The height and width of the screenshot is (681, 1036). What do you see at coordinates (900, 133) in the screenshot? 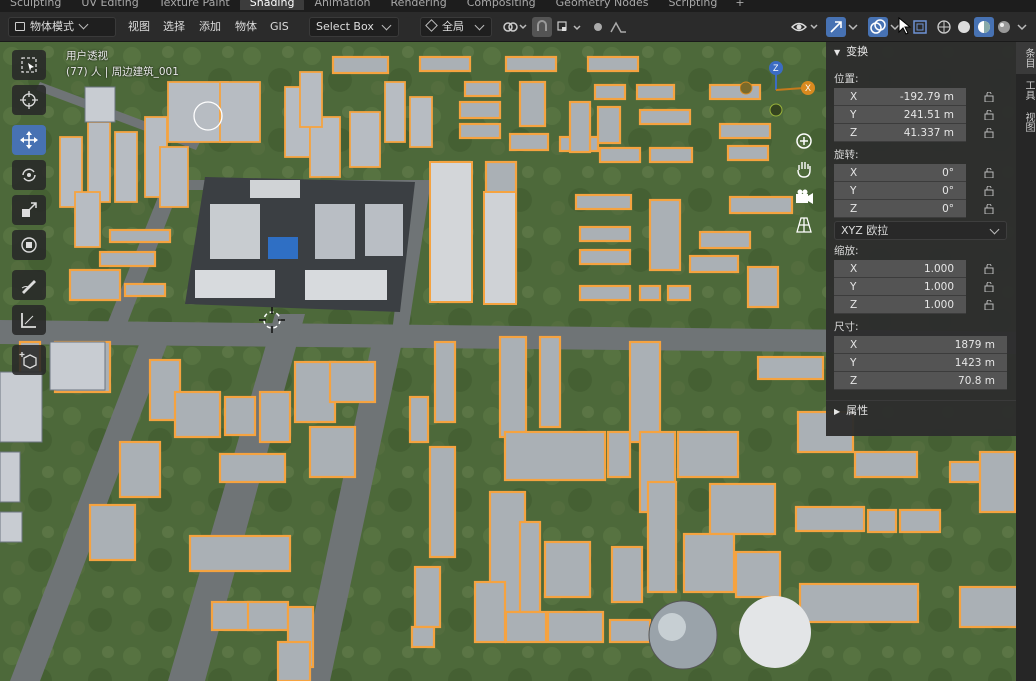
I see `location-z-field: Z 41.337 m` at bounding box center [900, 133].